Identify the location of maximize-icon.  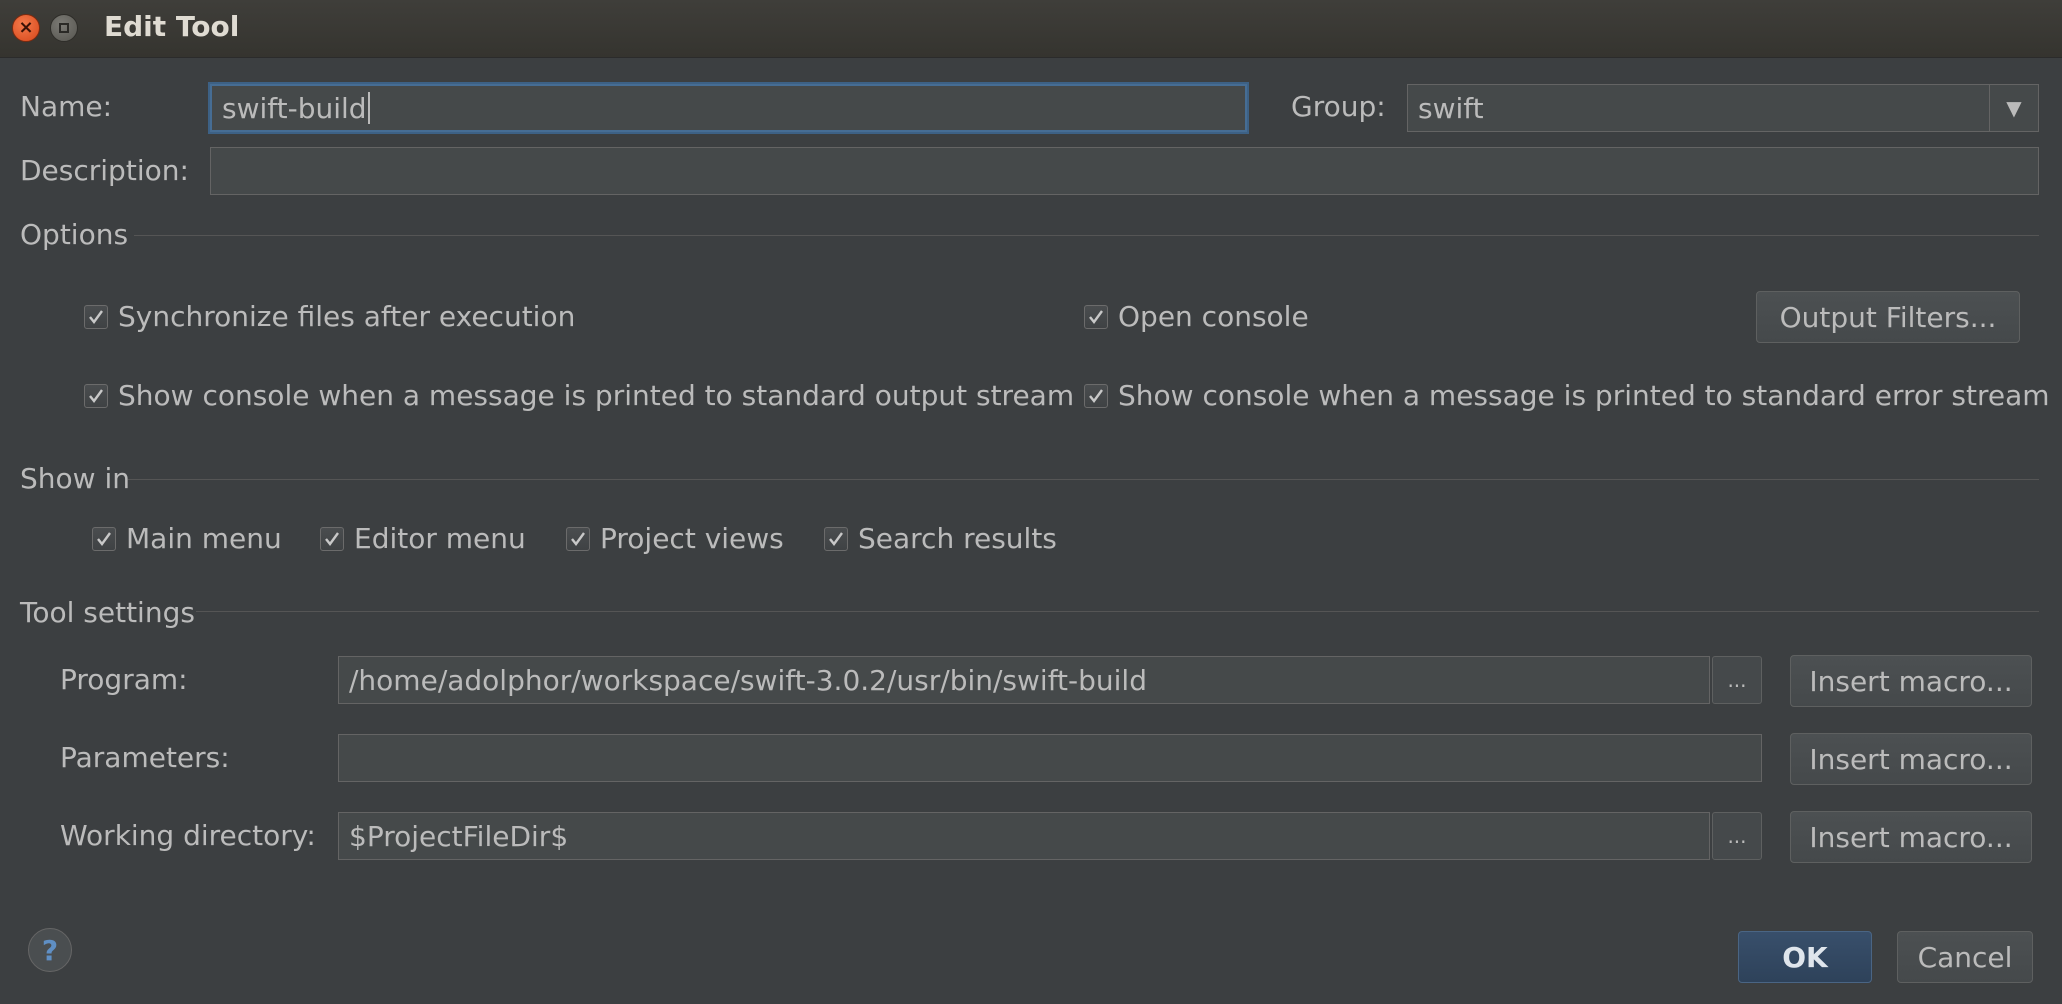
(64, 28).